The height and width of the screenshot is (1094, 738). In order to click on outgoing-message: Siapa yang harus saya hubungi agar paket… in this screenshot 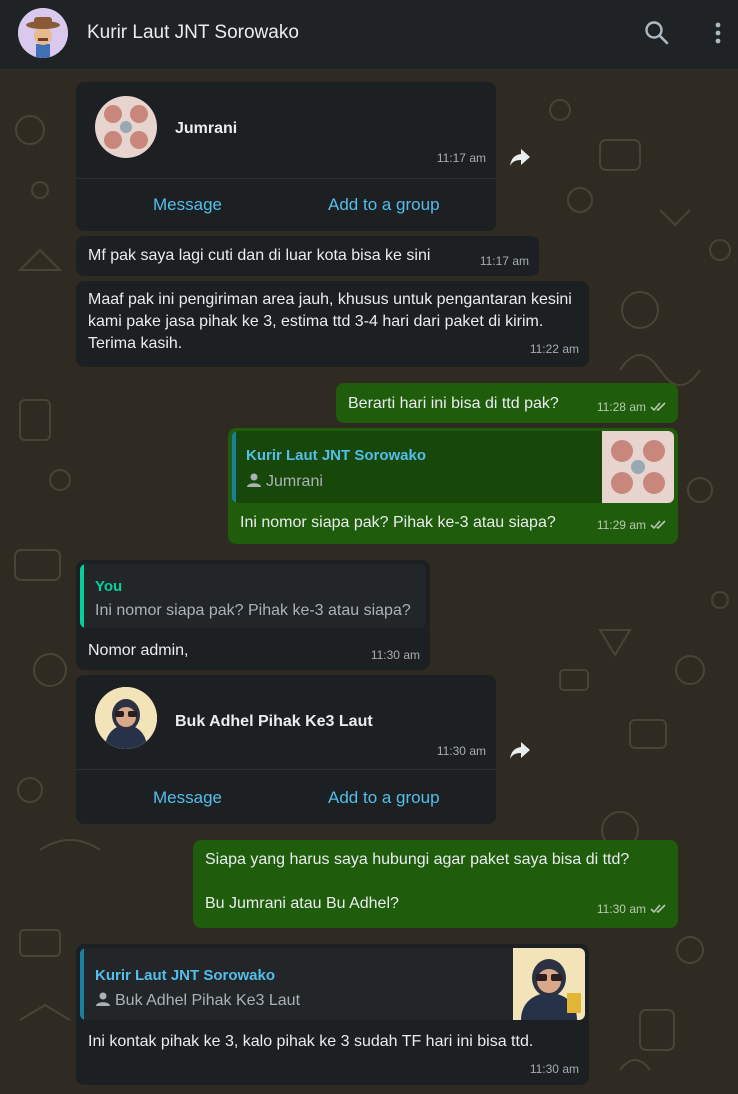, I will do `click(435, 884)`.